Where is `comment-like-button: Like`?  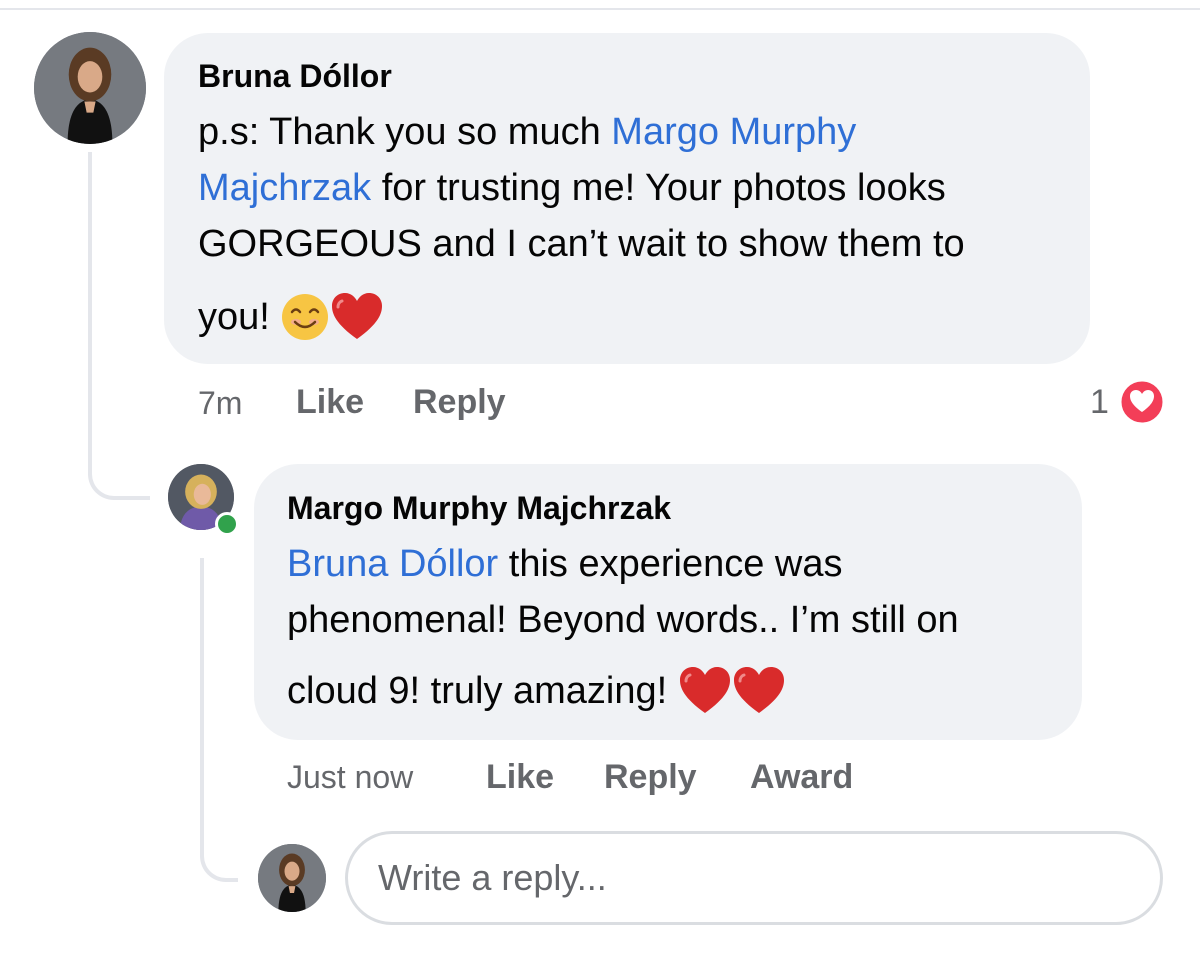 comment-like-button: Like is located at coordinates (330, 402).